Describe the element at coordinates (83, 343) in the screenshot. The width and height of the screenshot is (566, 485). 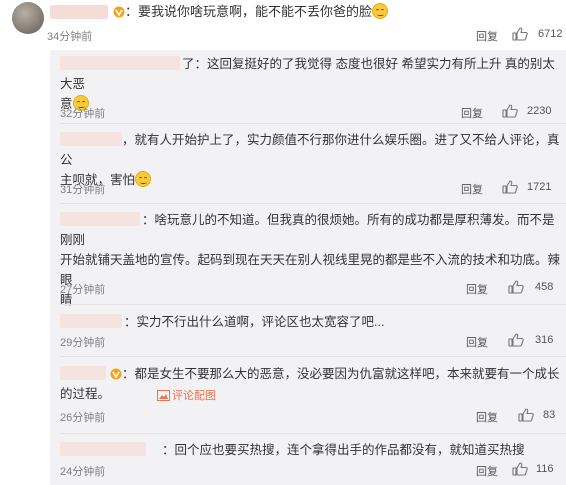
I see `timestamp: 29分钟前` at that location.